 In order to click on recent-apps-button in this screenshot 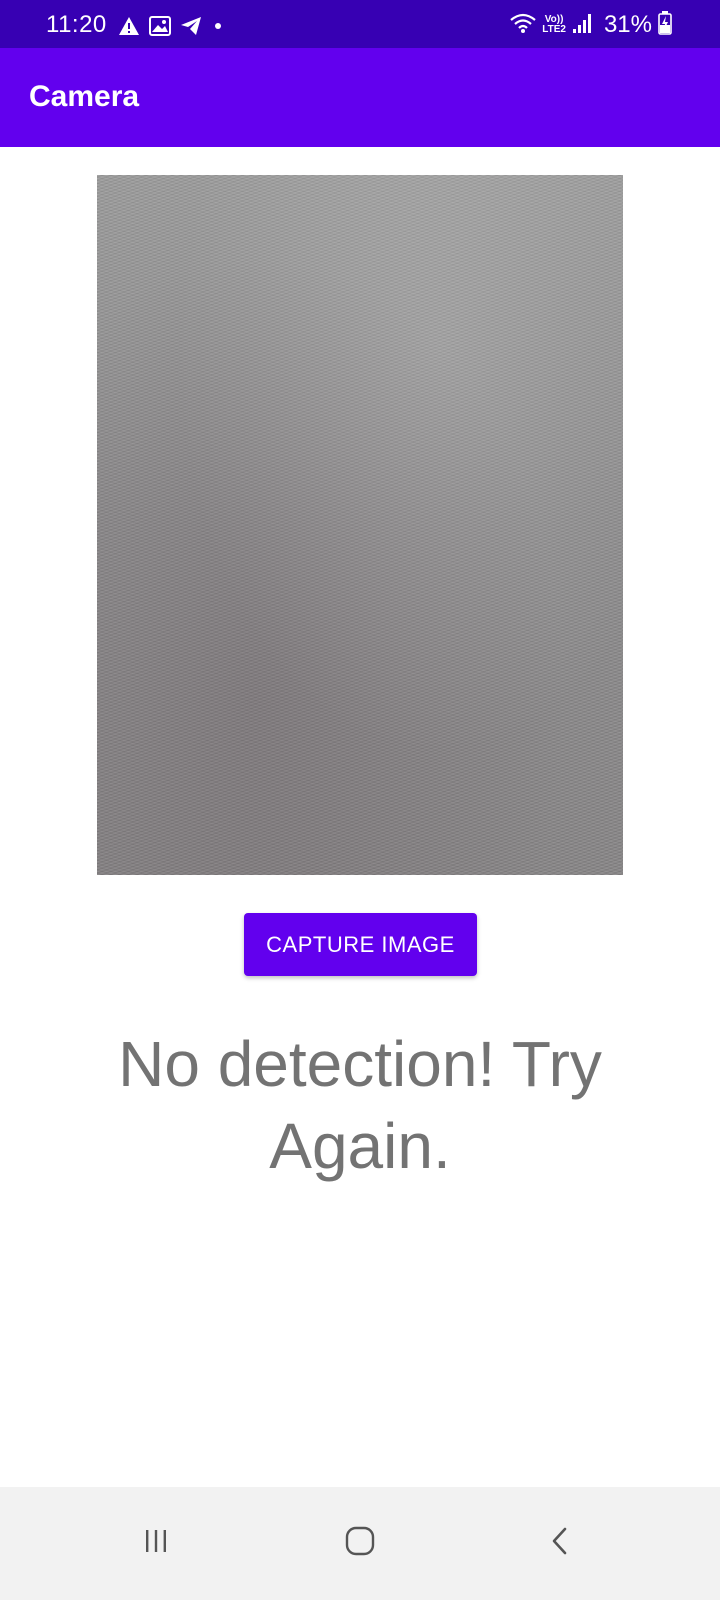, I will do `click(156, 1543)`.